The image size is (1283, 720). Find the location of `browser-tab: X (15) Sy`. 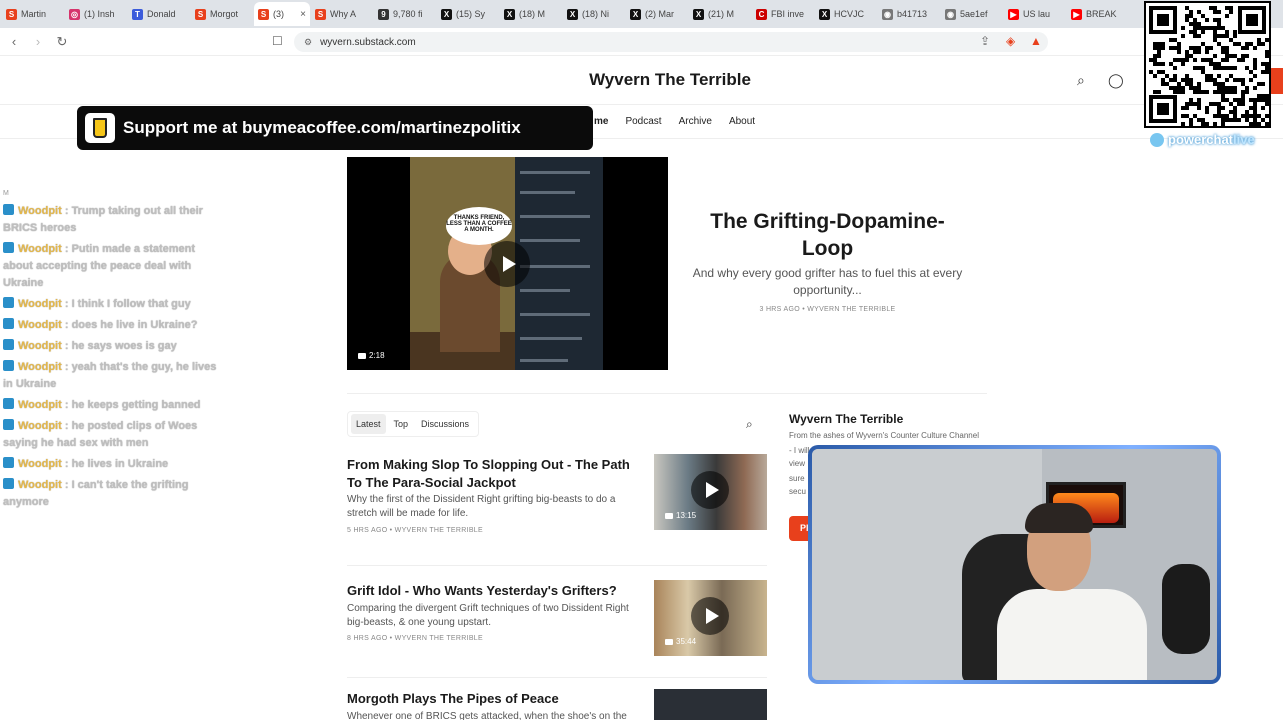

browser-tab: X (15) Sy is located at coordinates (468, 14).